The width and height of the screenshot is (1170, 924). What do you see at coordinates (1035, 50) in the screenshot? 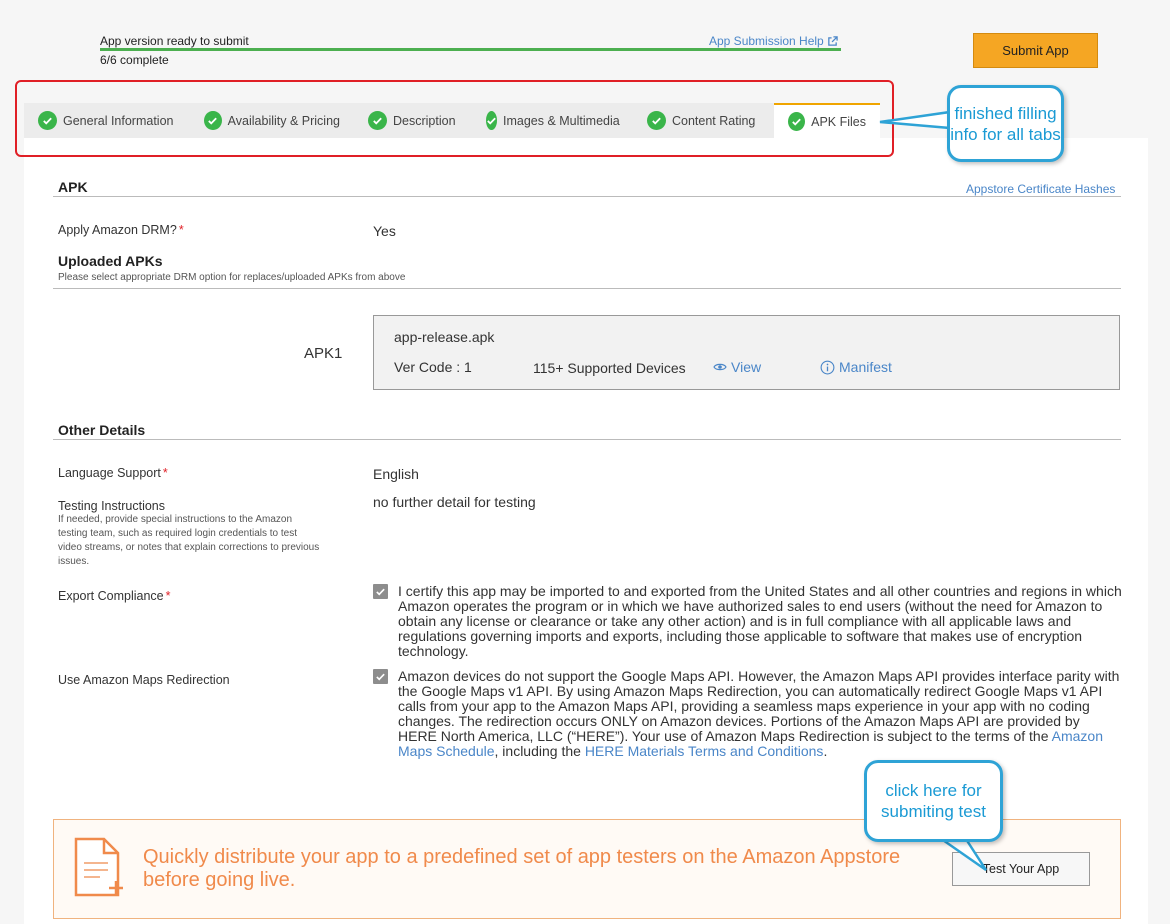
I see `submit-app-button: Submit App` at bounding box center [1035, 50].